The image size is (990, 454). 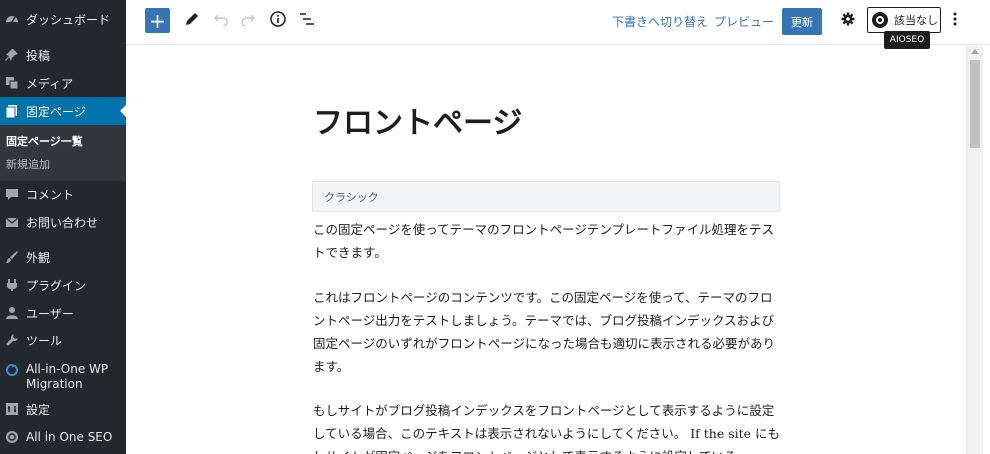 I want to click on sidebar-item-plugins: プラグイン, so click(x=63, y=285).